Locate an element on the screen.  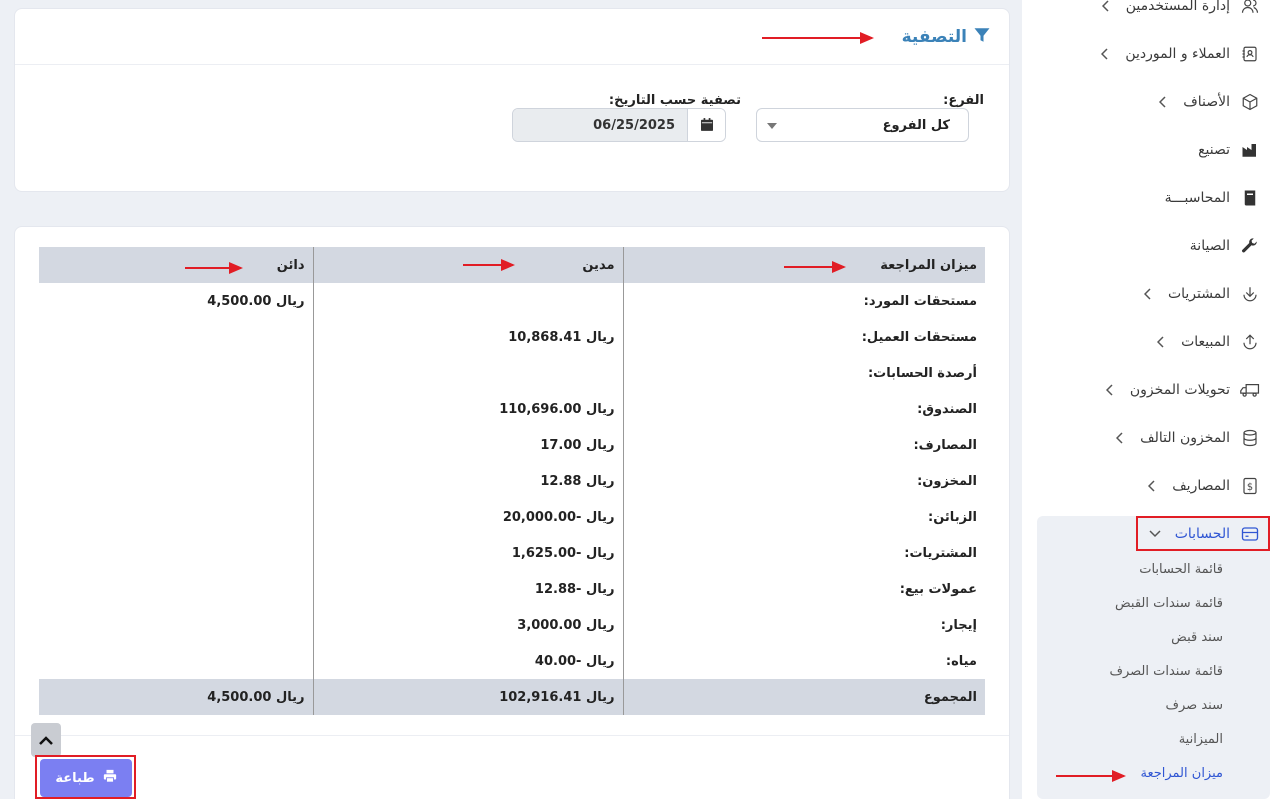
table-row: مياه: ريال -40.00 is located at coordinates (512, 661).